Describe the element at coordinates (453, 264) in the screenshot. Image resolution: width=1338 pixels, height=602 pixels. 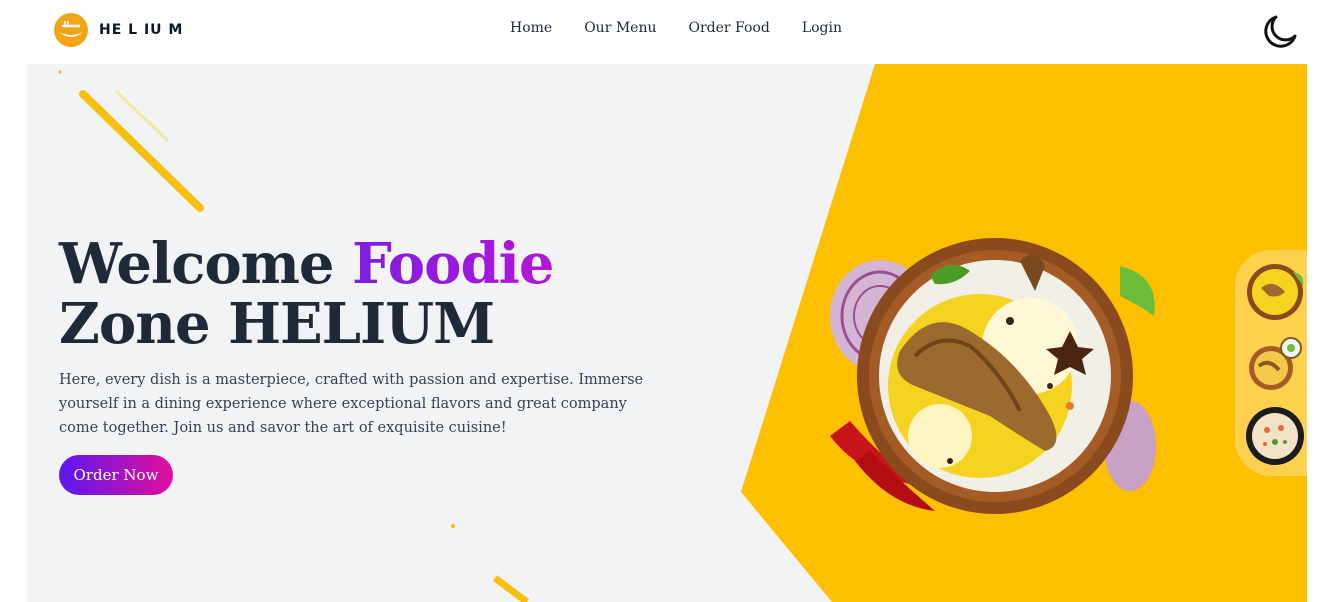
I see `headline-accent: Foodie` at that location.